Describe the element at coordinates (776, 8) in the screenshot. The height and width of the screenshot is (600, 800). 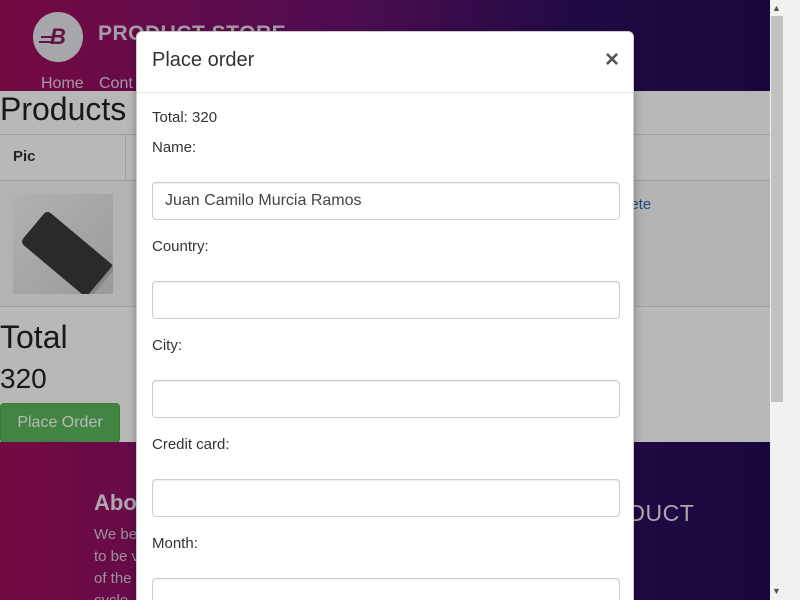
I see `scroll-up-icon: ▲` at that location.